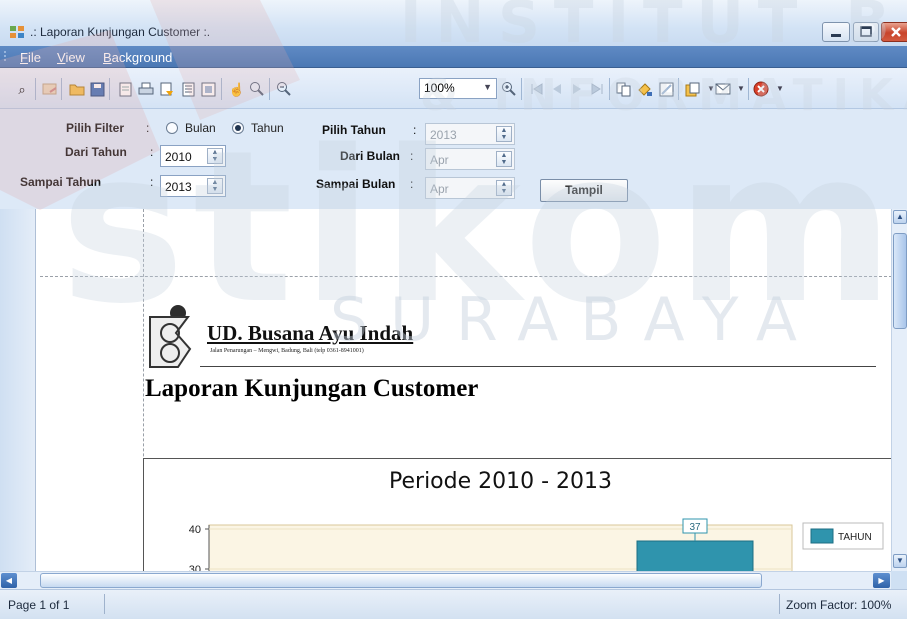 The width and height of the screenshot is (907, 619). I want to click on menu-bar: File View Background, so click(453, 57).